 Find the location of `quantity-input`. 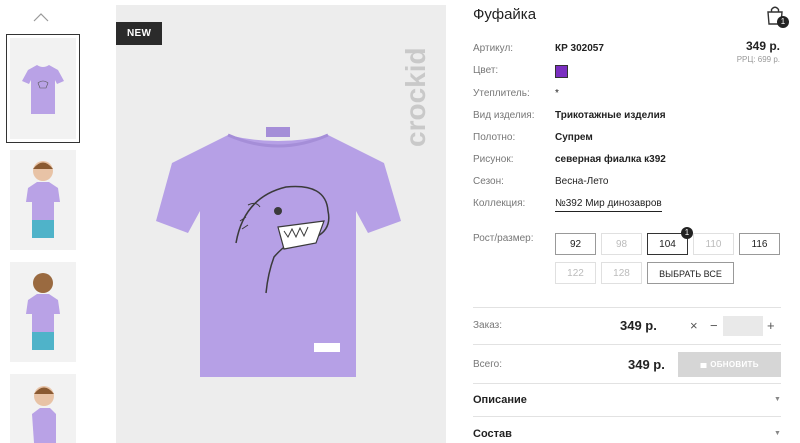

quantity-input is located at coordinates (743, 326).